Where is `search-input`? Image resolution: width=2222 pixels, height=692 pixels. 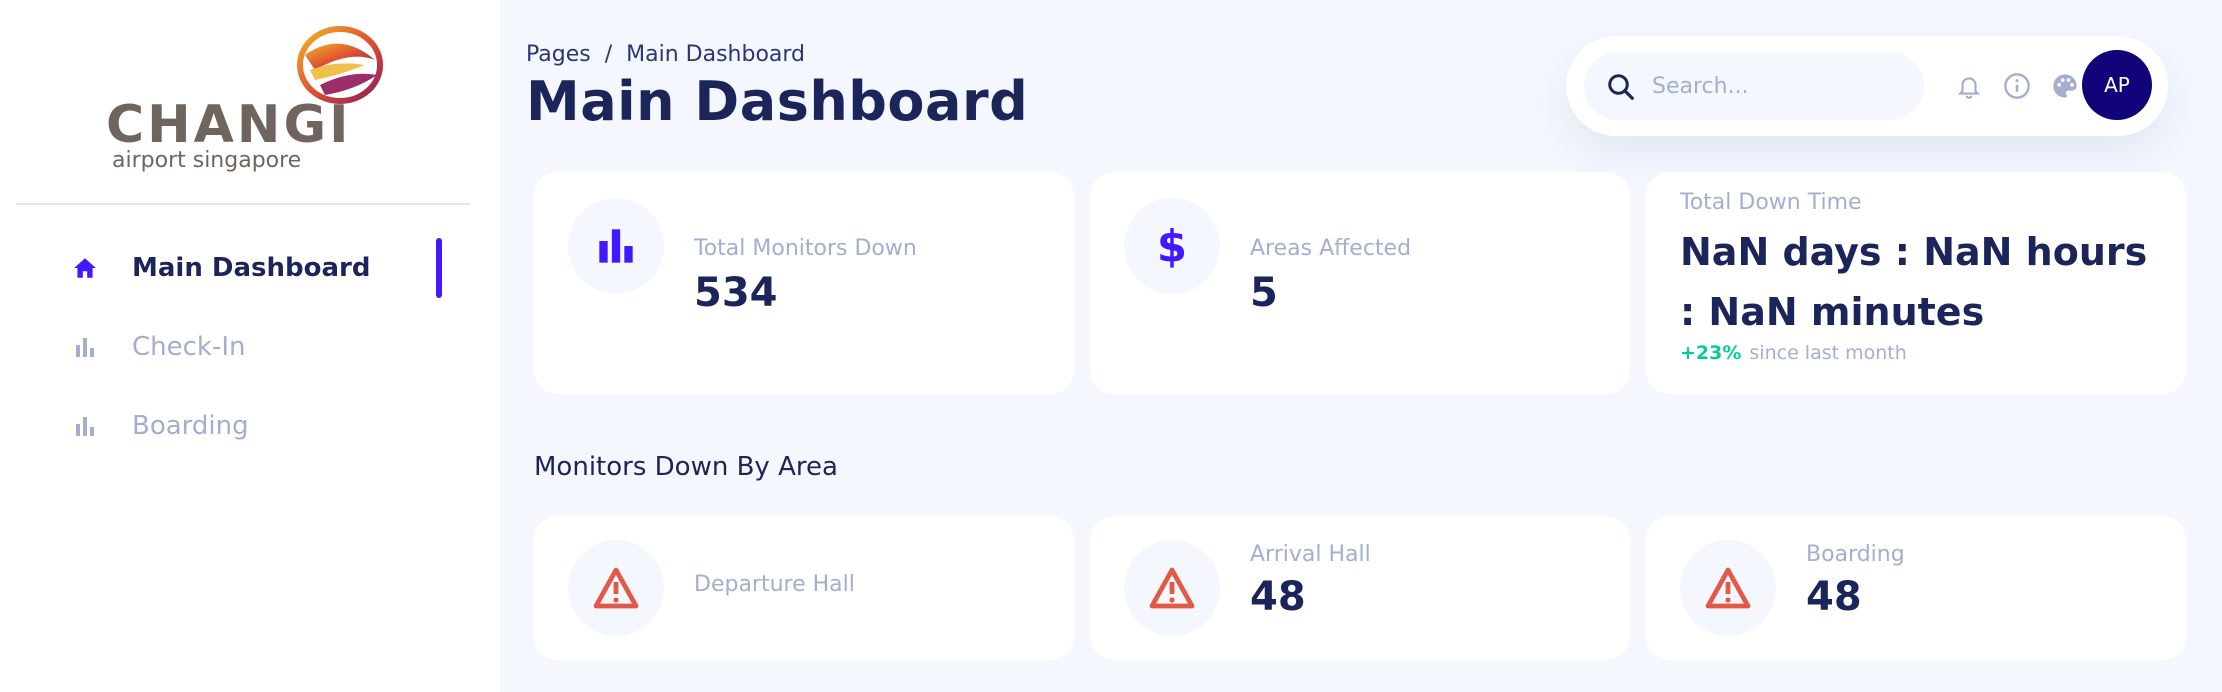 search-input is located at coordinates (1777, 86).